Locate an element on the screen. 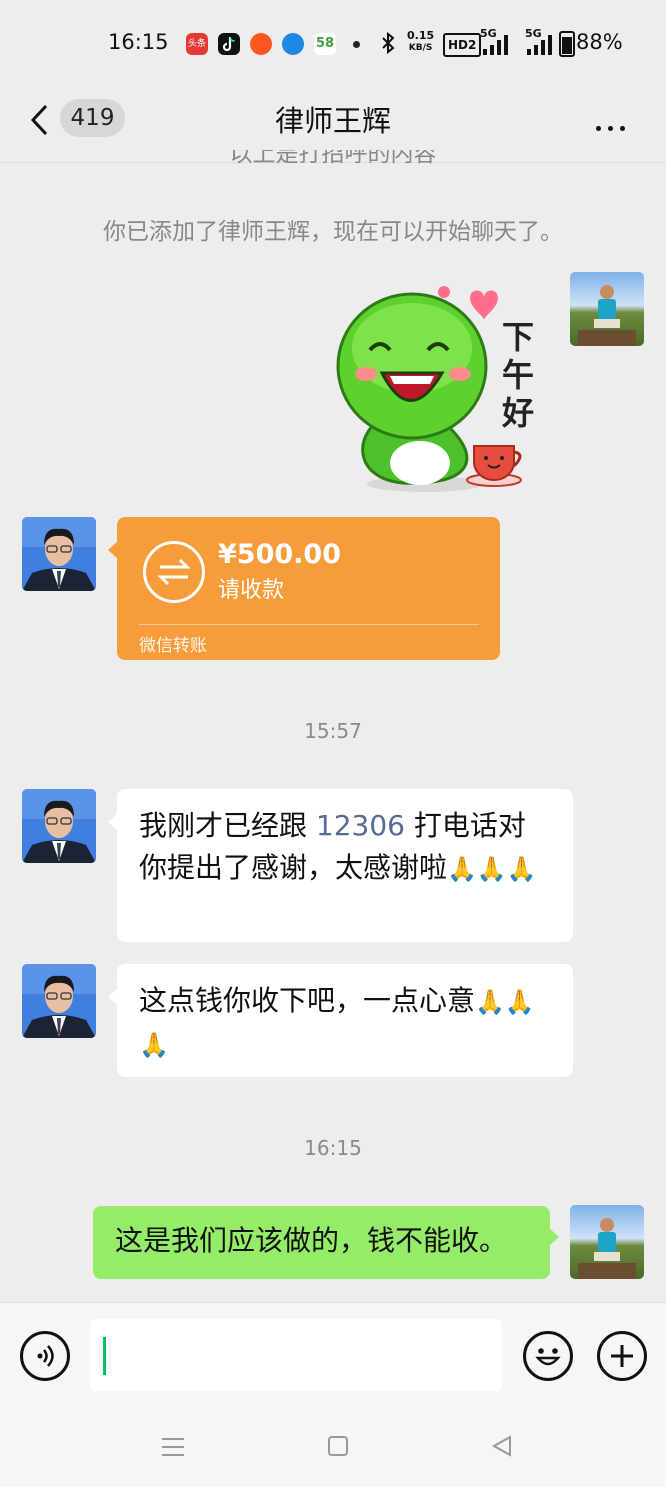  sticker-caption: 下午好 is located at coordinates (518, 375).